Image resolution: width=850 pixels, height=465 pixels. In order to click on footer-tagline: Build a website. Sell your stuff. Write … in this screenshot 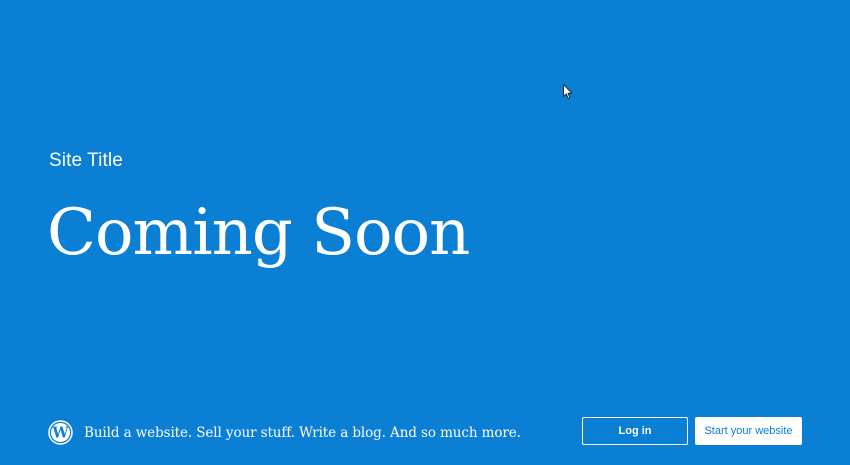, I will do `click(302, 433)`.